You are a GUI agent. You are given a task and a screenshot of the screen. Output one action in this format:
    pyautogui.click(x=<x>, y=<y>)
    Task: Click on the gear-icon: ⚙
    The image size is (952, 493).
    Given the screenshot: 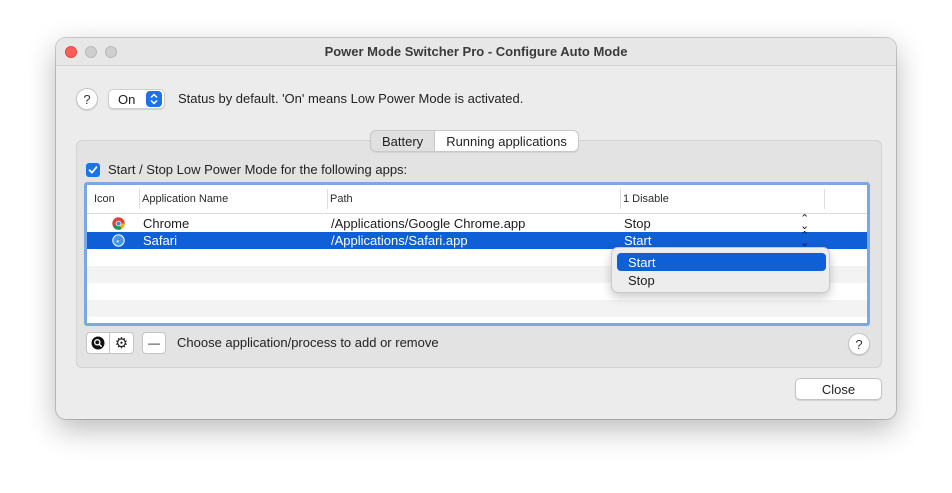 What is the action you would take?
    pyautogui.click(x=121, y=343)
    